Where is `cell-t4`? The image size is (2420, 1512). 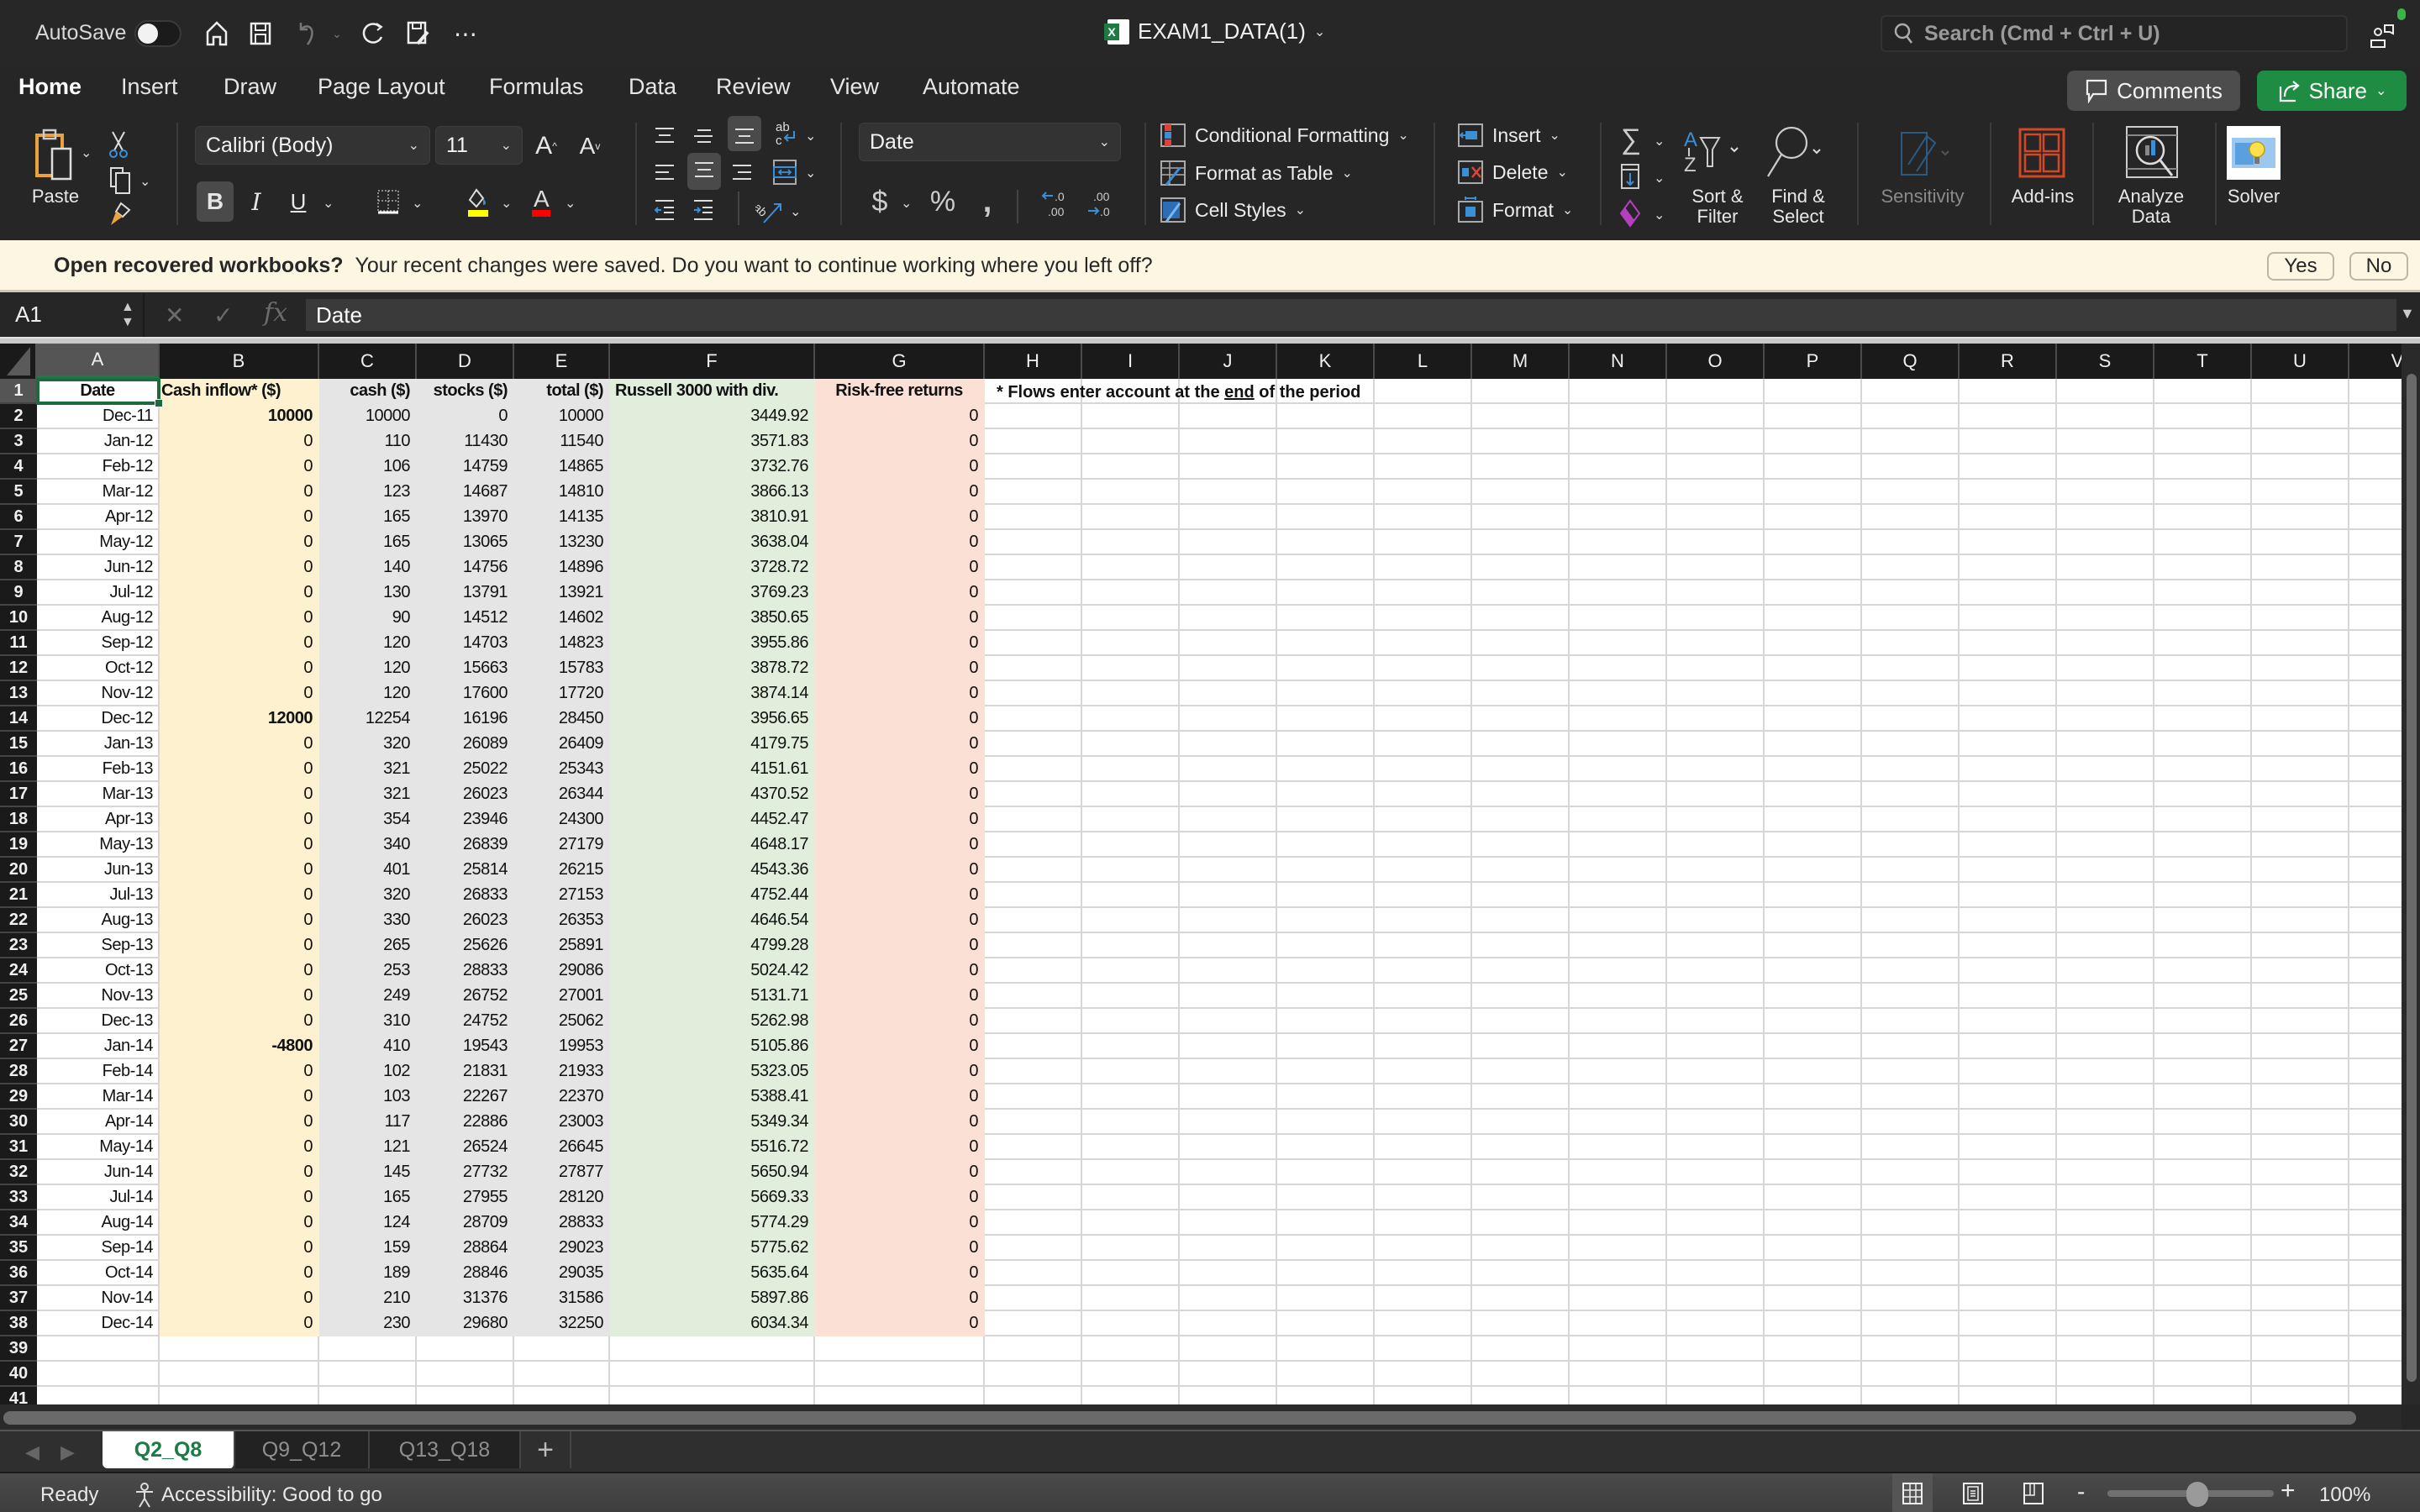 cell-t4 is located at coordinates (2203, 467).